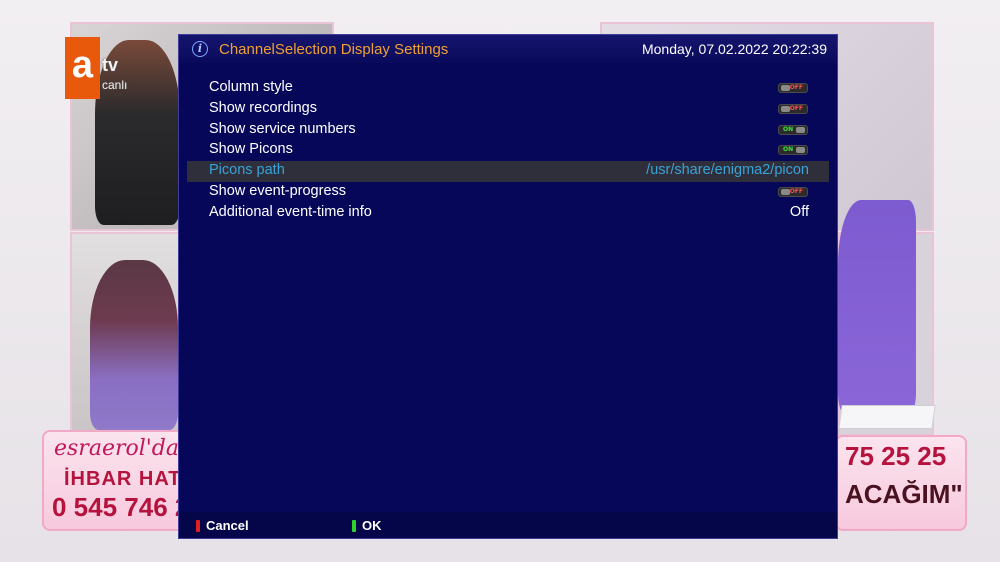  I want to click on setting-show-picons: Show Picons ON, so click(508, 150).